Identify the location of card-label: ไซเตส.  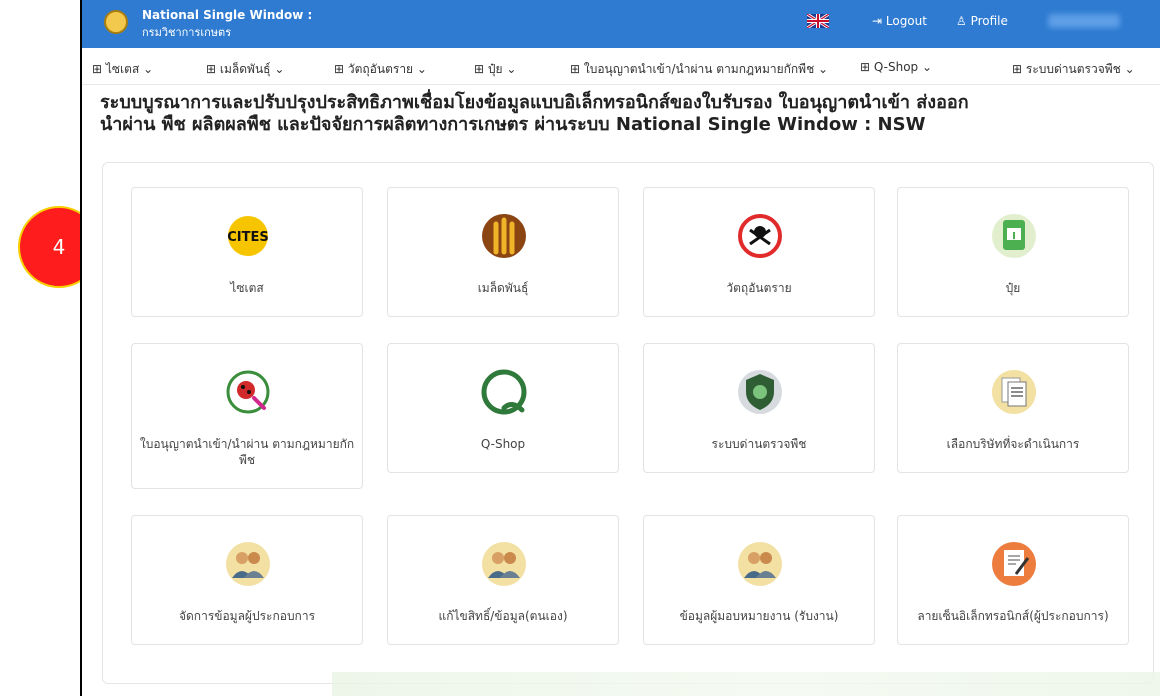
(247, 288).